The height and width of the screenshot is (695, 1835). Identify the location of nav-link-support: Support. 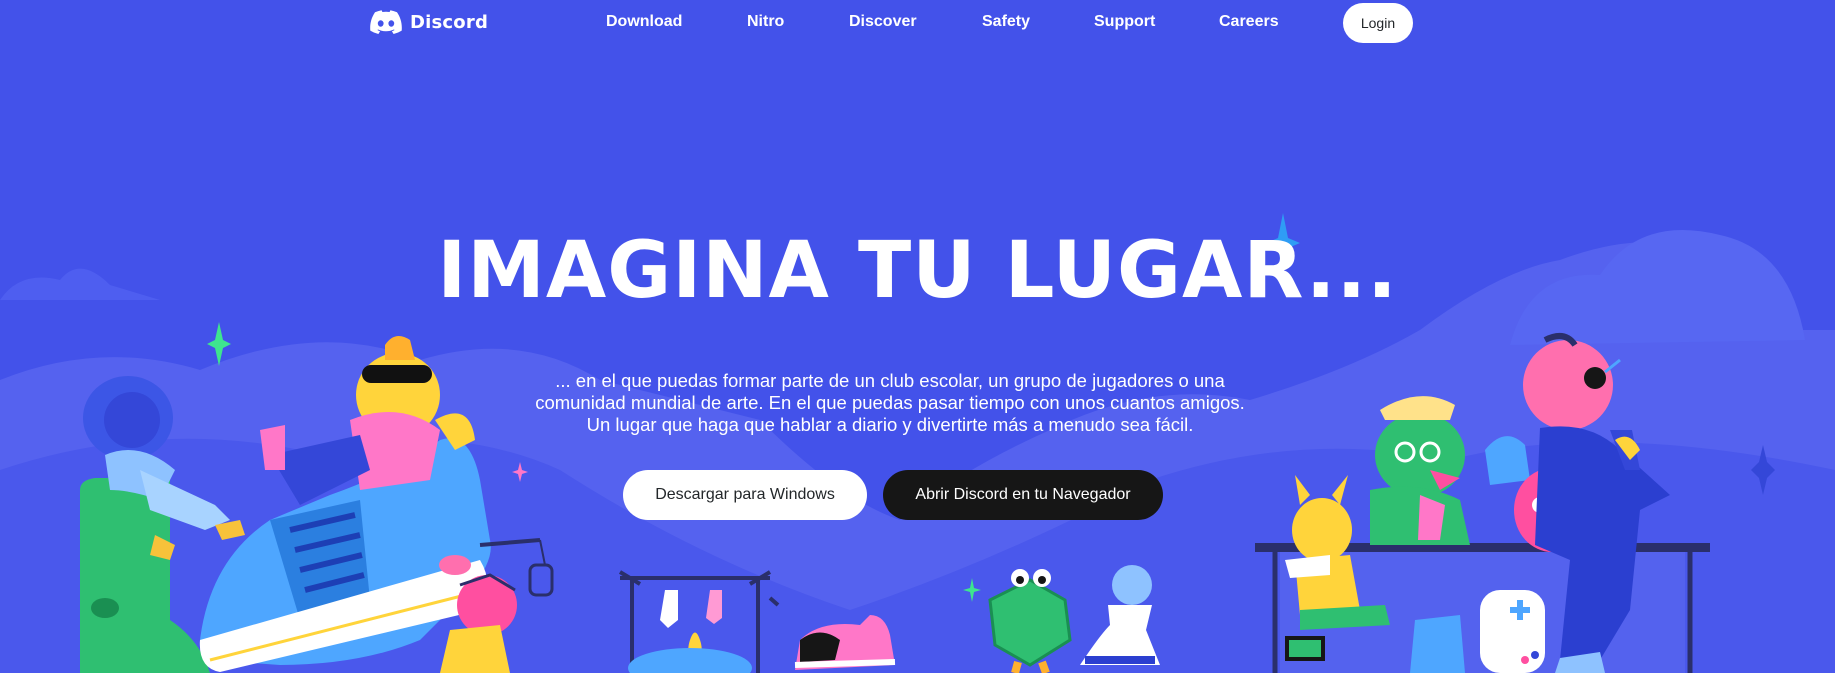
(1124, 22).